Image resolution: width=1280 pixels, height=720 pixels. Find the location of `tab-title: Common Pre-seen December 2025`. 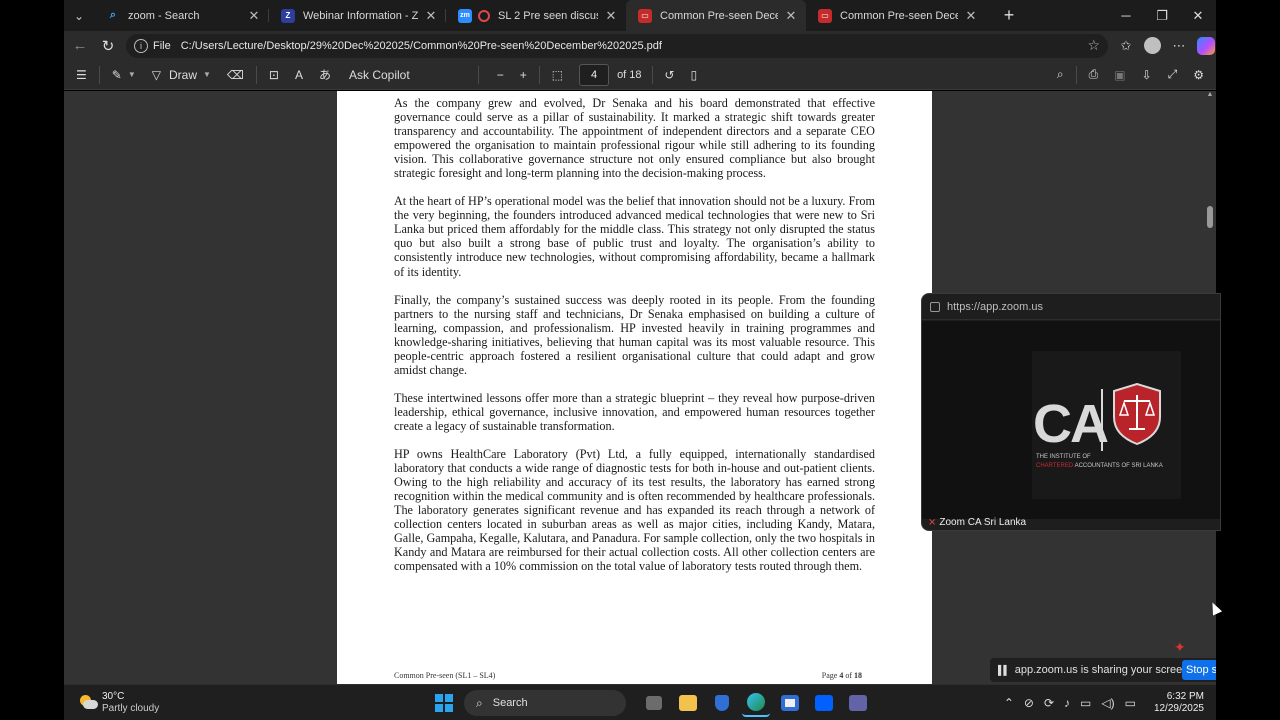

tab-title: Common Pre-seen December 2025 is located at coordinates (899, 15).